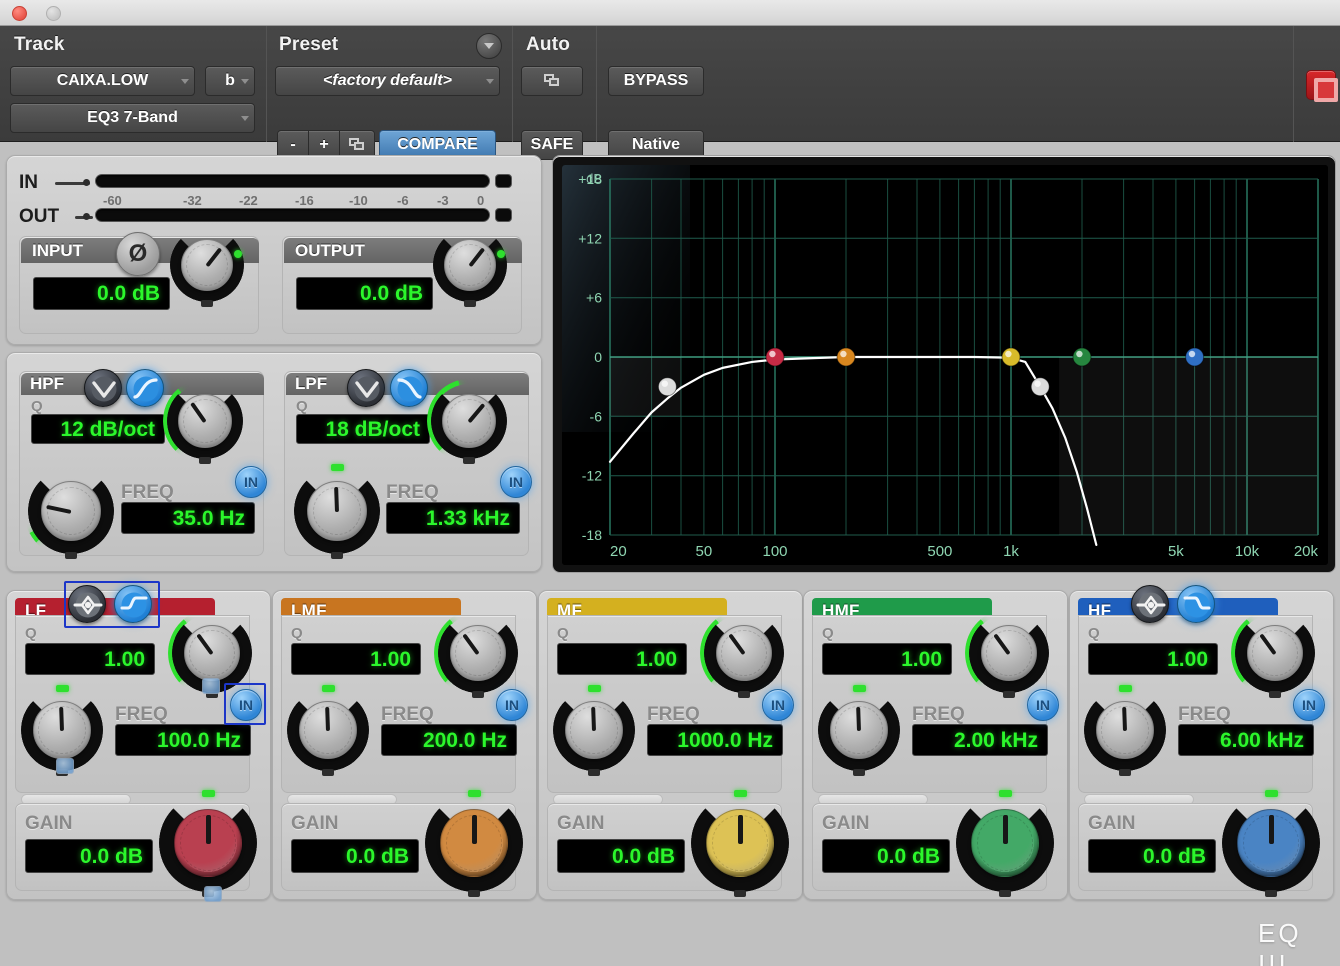  Describe the element at coordinates (474, 843) in the screenshot. I see `band-gain-knob-lmf` at that location.